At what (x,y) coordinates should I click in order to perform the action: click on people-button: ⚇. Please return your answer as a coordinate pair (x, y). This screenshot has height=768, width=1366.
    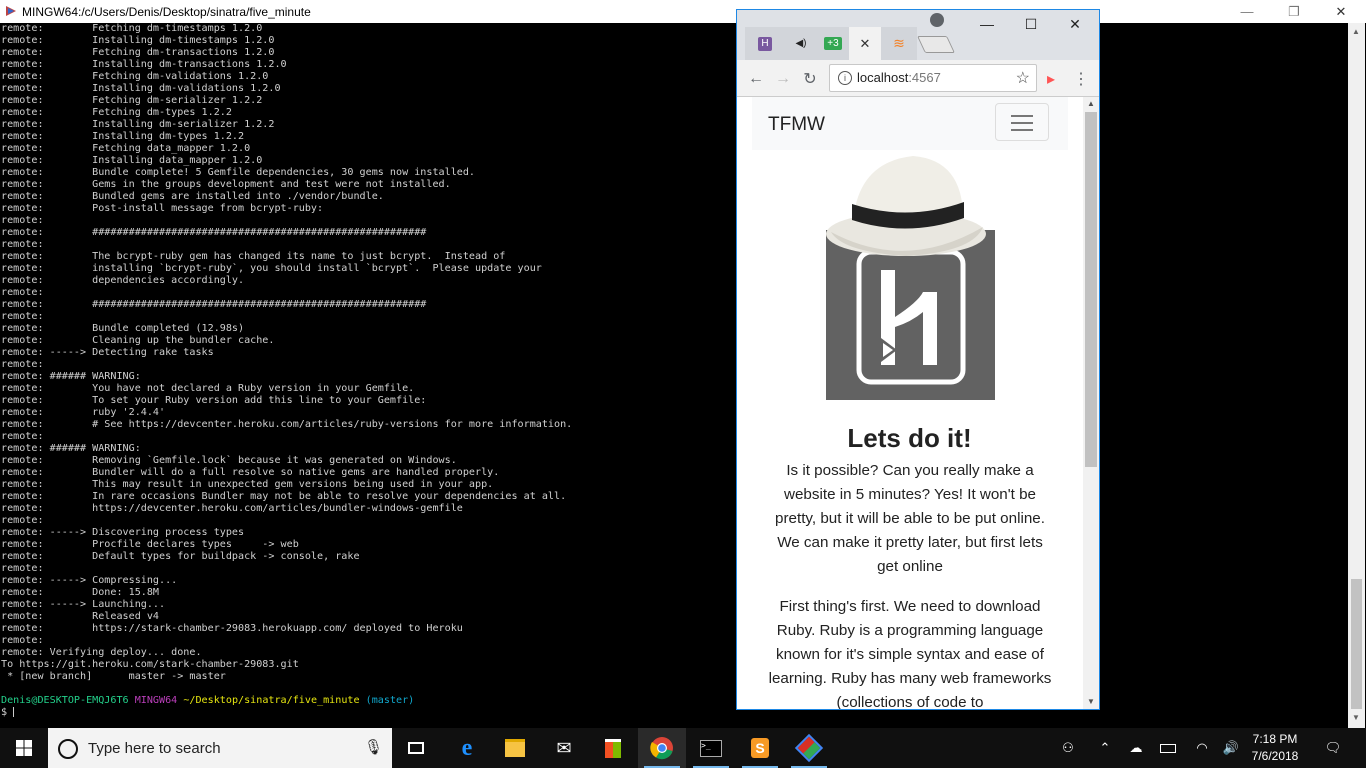
    Looking at the image, I should click on (1068, 748).